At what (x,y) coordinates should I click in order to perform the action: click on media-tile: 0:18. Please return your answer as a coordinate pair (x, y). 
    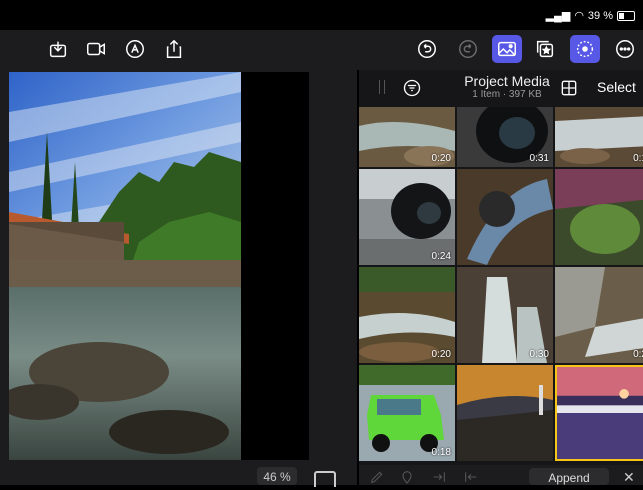
    Looking at the image, I should click on (407, 413).